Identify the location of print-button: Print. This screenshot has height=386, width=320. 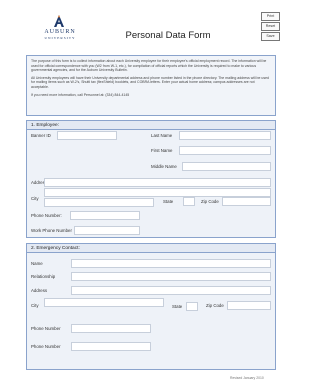
(270, 16).